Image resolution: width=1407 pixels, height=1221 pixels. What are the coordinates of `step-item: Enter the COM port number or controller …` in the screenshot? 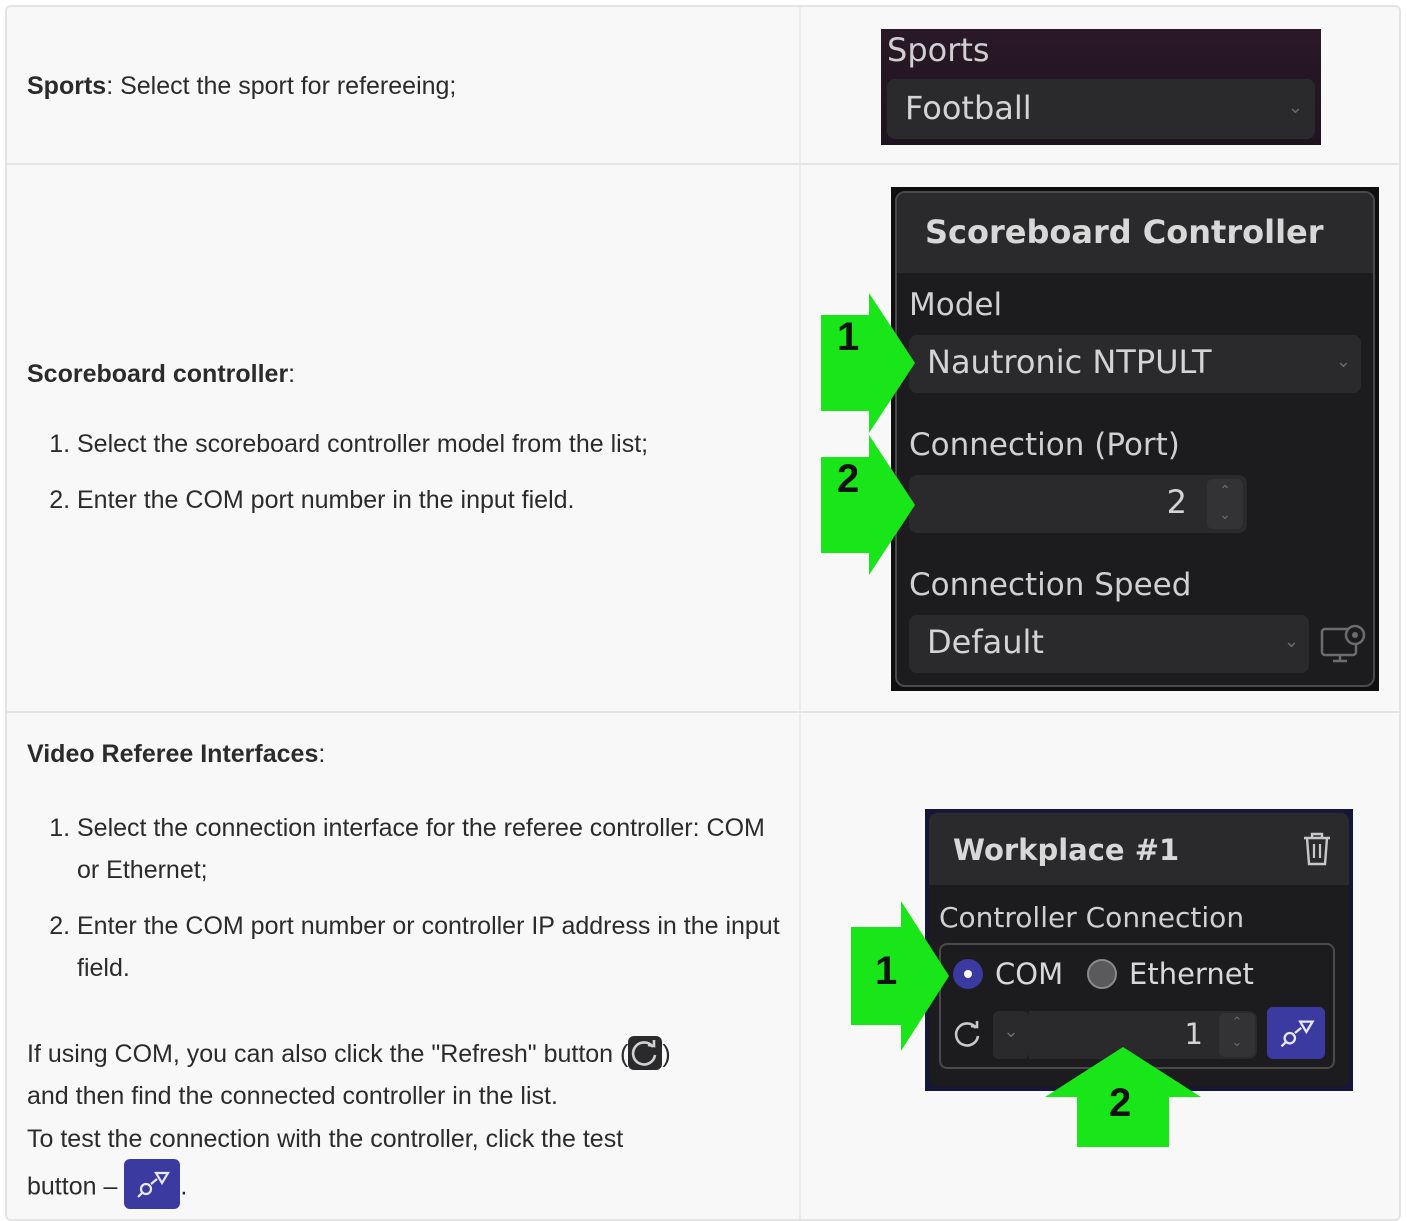 It's located at (432, 947).